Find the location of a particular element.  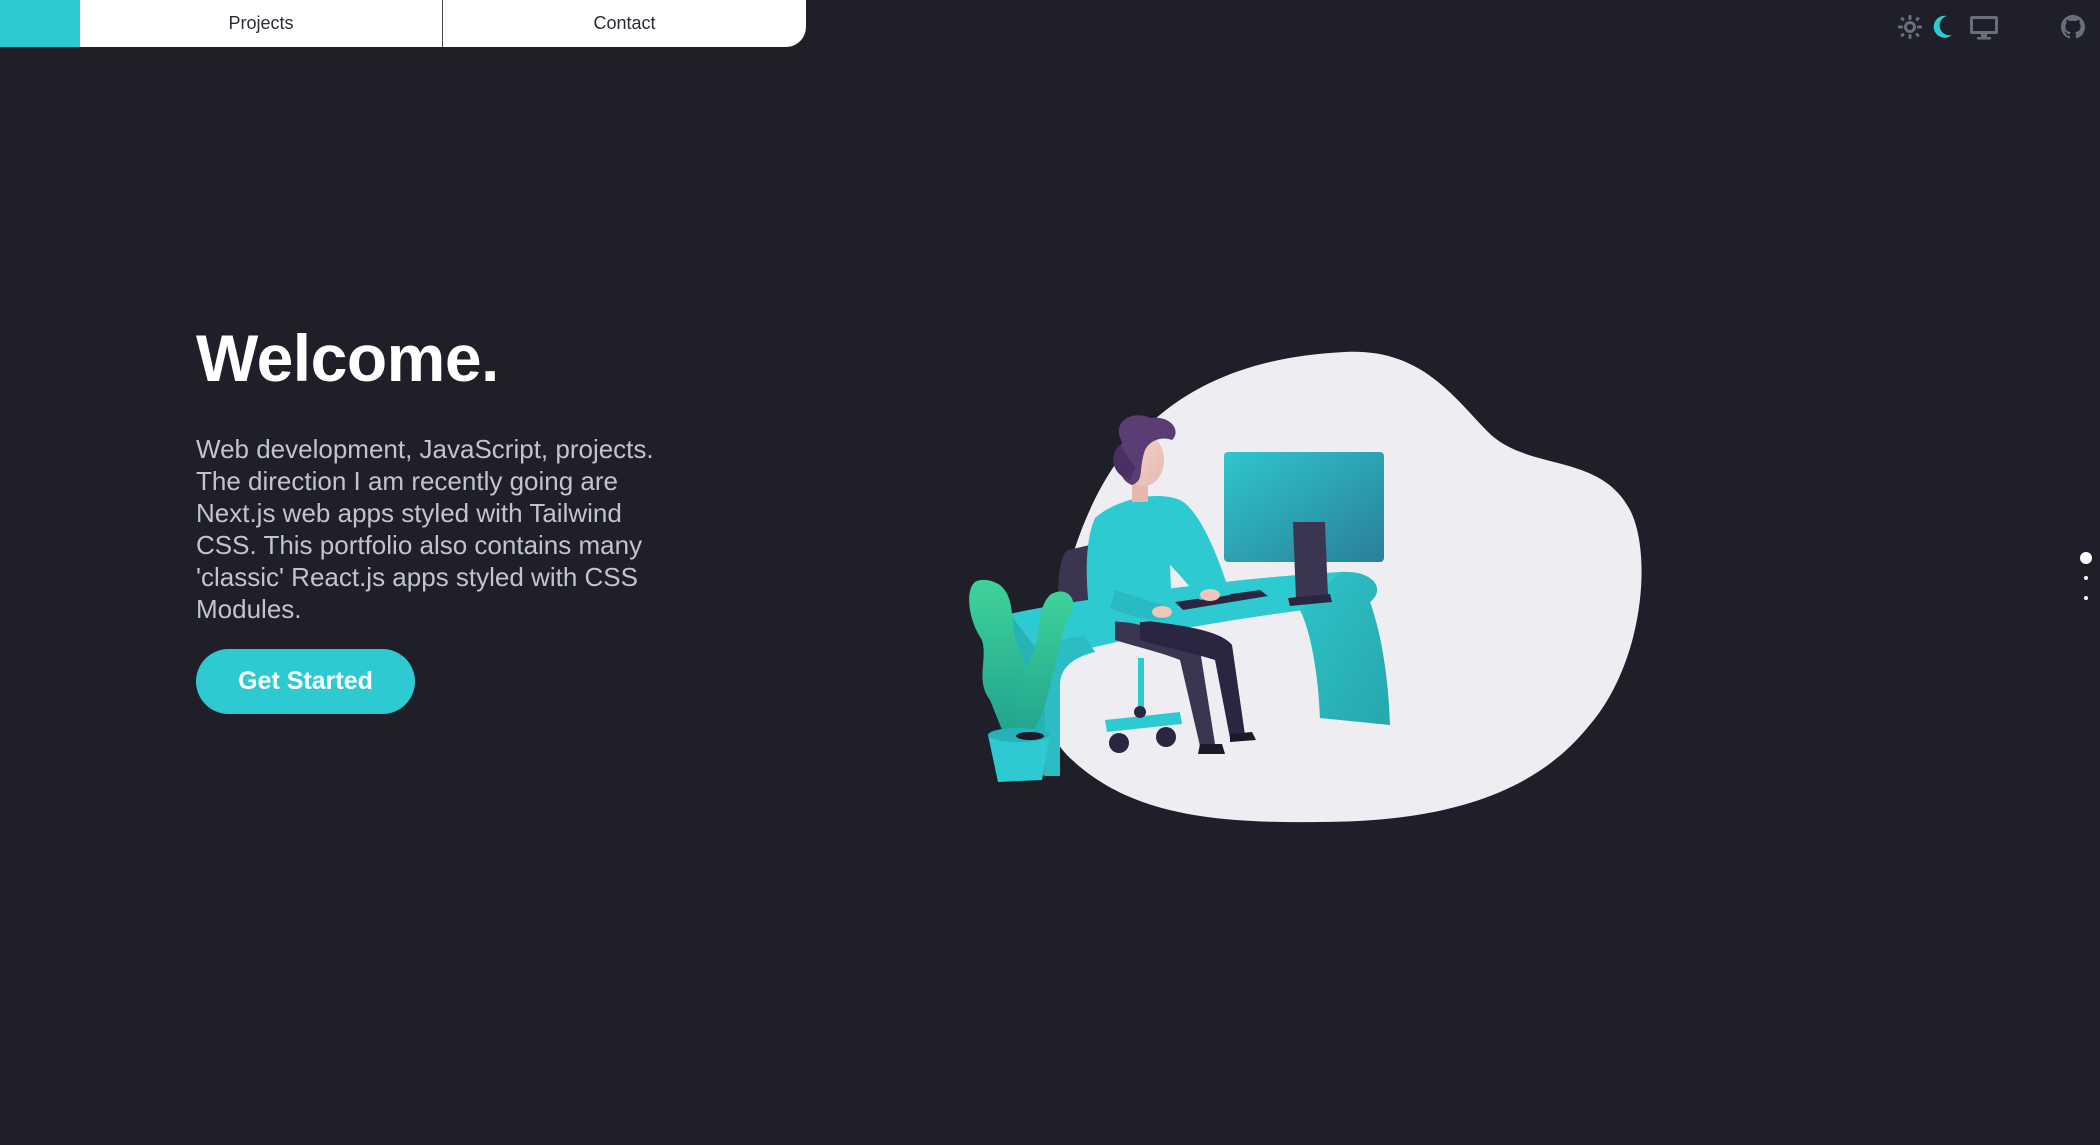

get-started-button: Get Started is located at coordinates (305, 681).